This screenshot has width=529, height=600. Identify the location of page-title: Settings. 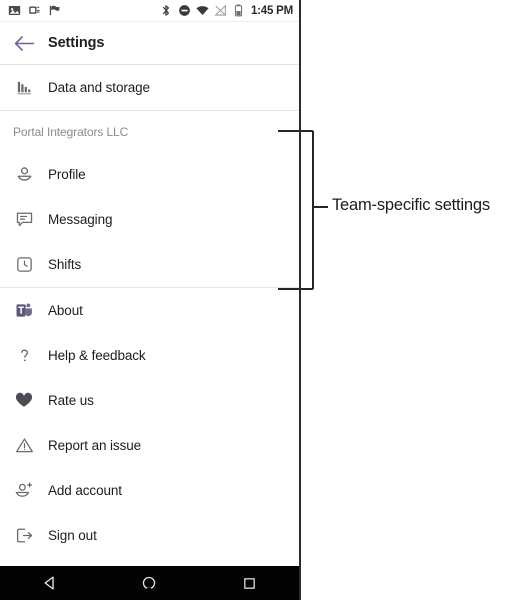
(76, 43).